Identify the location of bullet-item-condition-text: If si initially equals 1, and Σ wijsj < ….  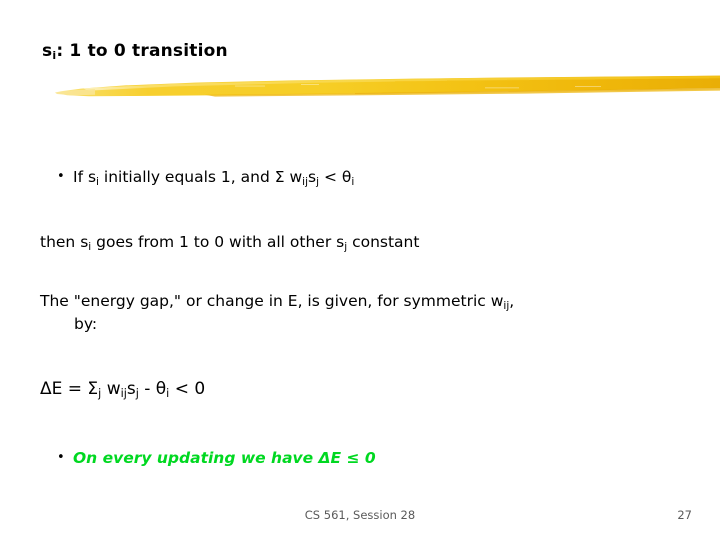
(214, 178).